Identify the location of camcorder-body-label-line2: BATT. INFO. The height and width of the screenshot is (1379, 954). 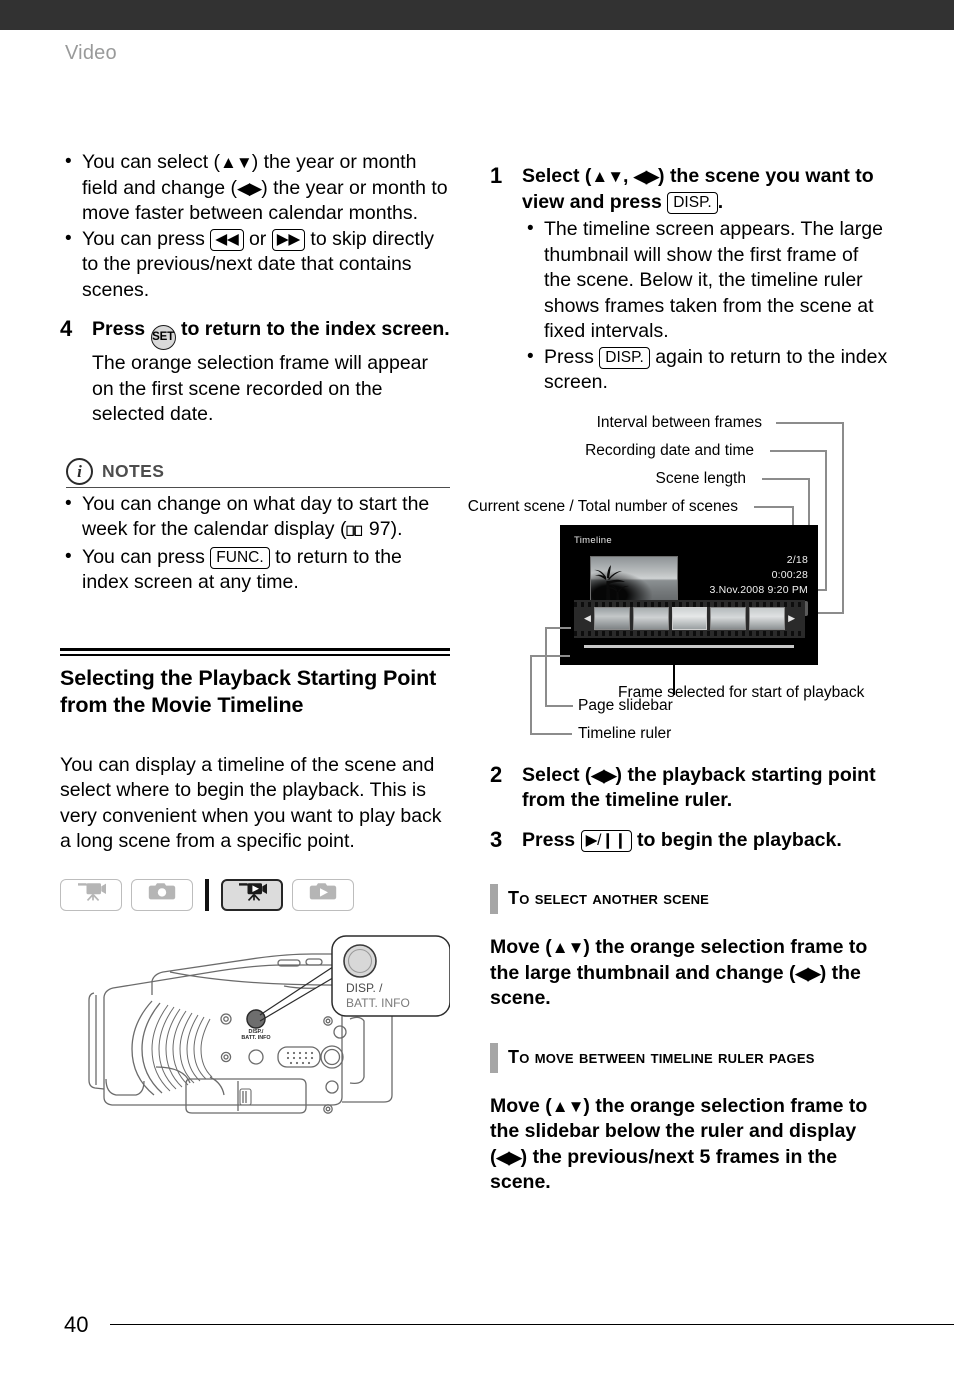
(255, 1038).